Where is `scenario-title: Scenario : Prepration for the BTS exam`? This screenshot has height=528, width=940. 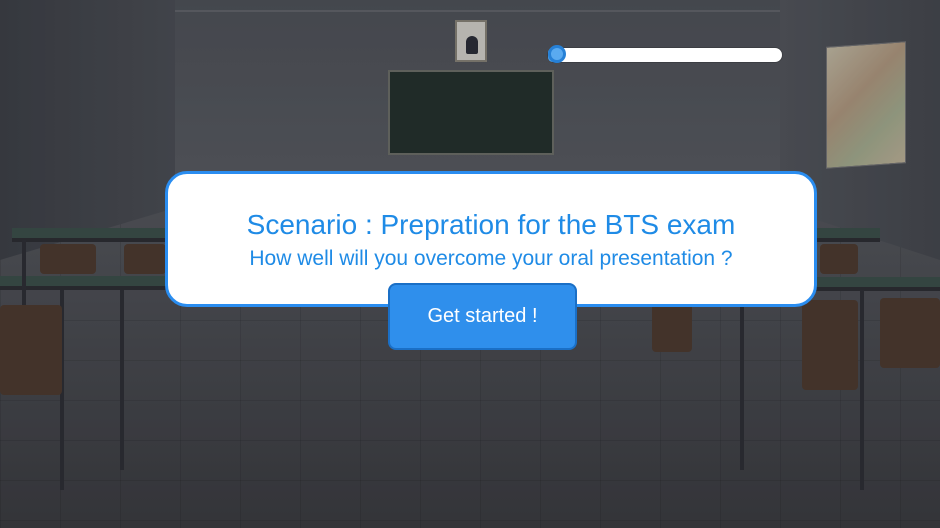 scenario-title: Scenario : Prepration for the BTS exam is located at coordinates (491, 224).